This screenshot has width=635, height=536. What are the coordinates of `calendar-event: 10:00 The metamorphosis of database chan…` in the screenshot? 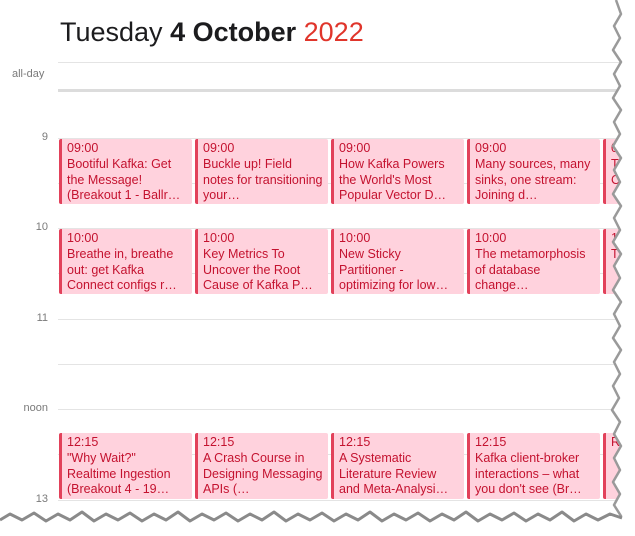 It's located at (533, 261).